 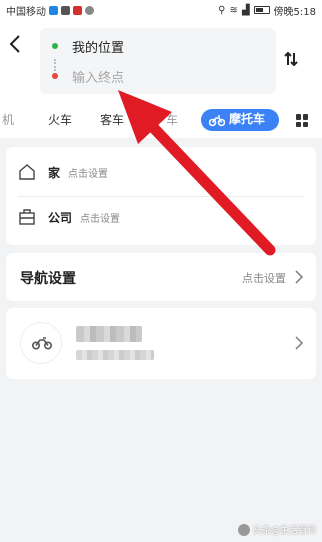 What do you see at coordinates (55, 76) in the screenshot?
I see `destination-dot-icon` at bounding box center [55, 76].